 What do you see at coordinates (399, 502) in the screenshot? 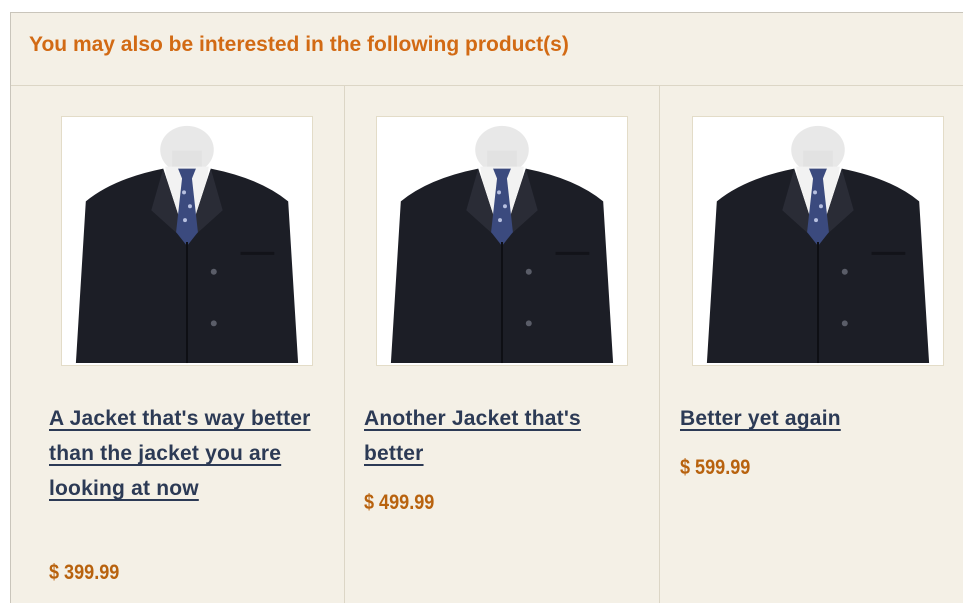
I see `product-price: $ 499.99` at bounding box center [399, 502].